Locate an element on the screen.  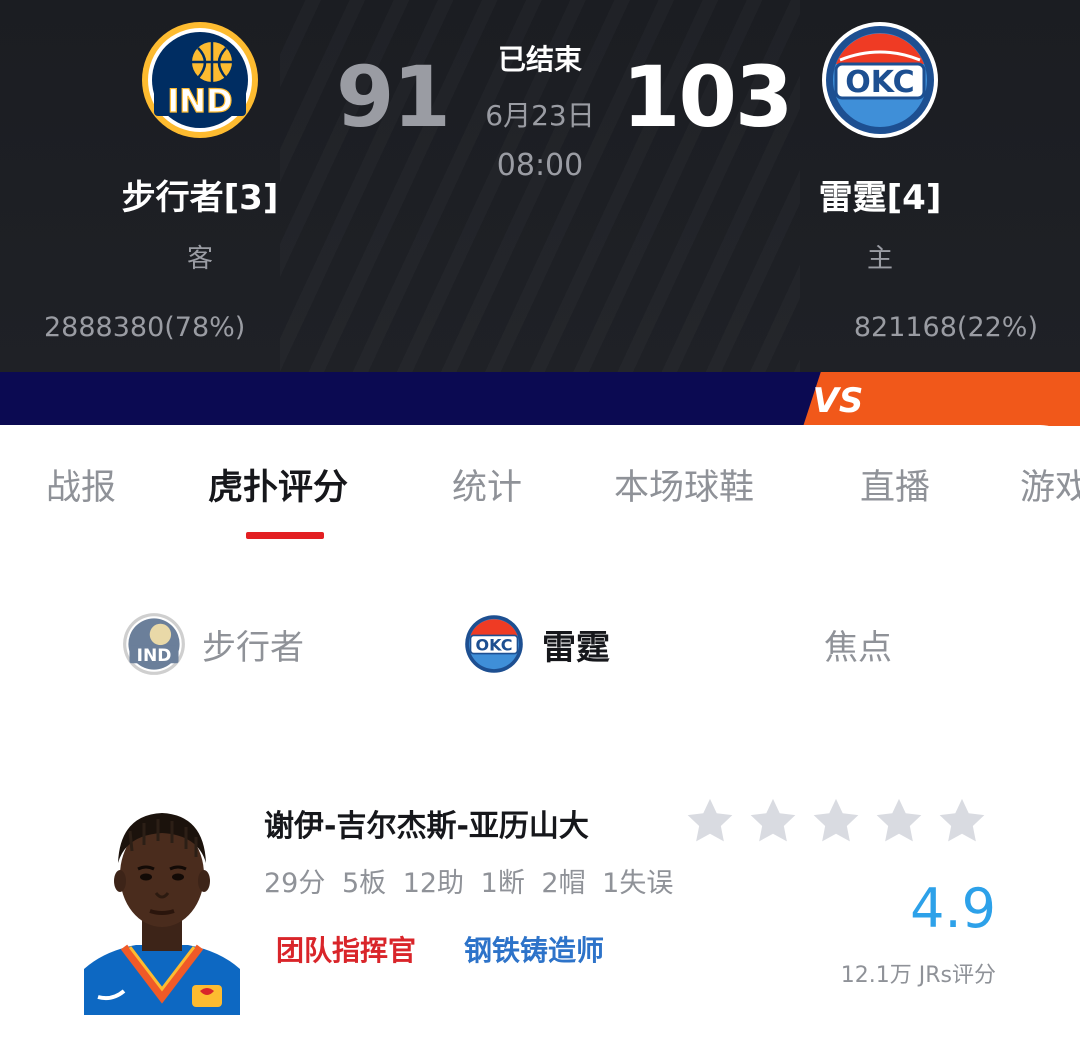
star-3-icon is located at coordinates (836, 821).